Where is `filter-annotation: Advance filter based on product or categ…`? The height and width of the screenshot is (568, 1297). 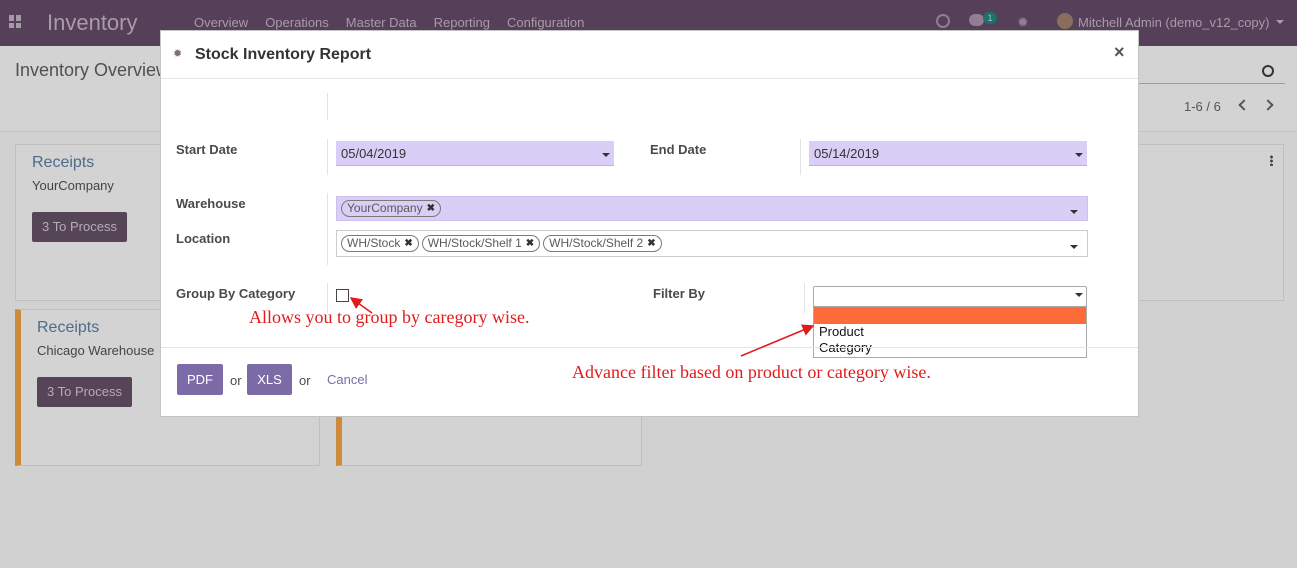 filter-annotation: Advance filter based on product or categ… is located at coordinates (751, 372).